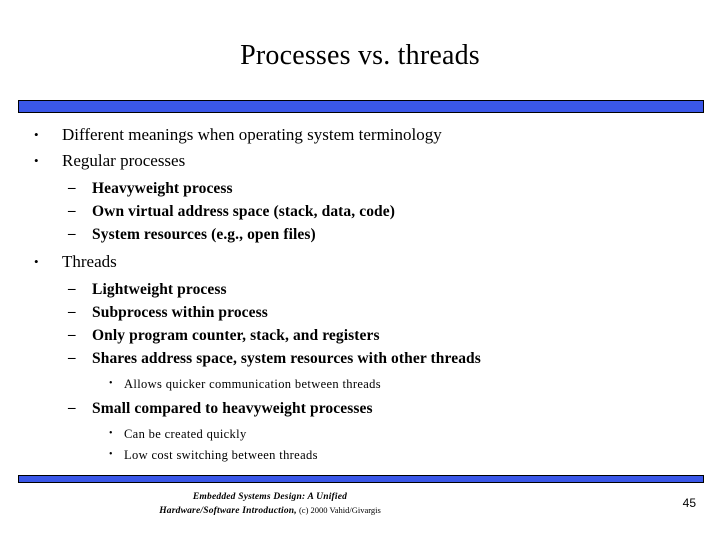 Image resolution: width=720 pixels, height=540 pixels. What do you see at coordinates (221, 455) in the screenshot?
I see `list-item-label: Low cost switching between threads` at bounding box center [221, 455].